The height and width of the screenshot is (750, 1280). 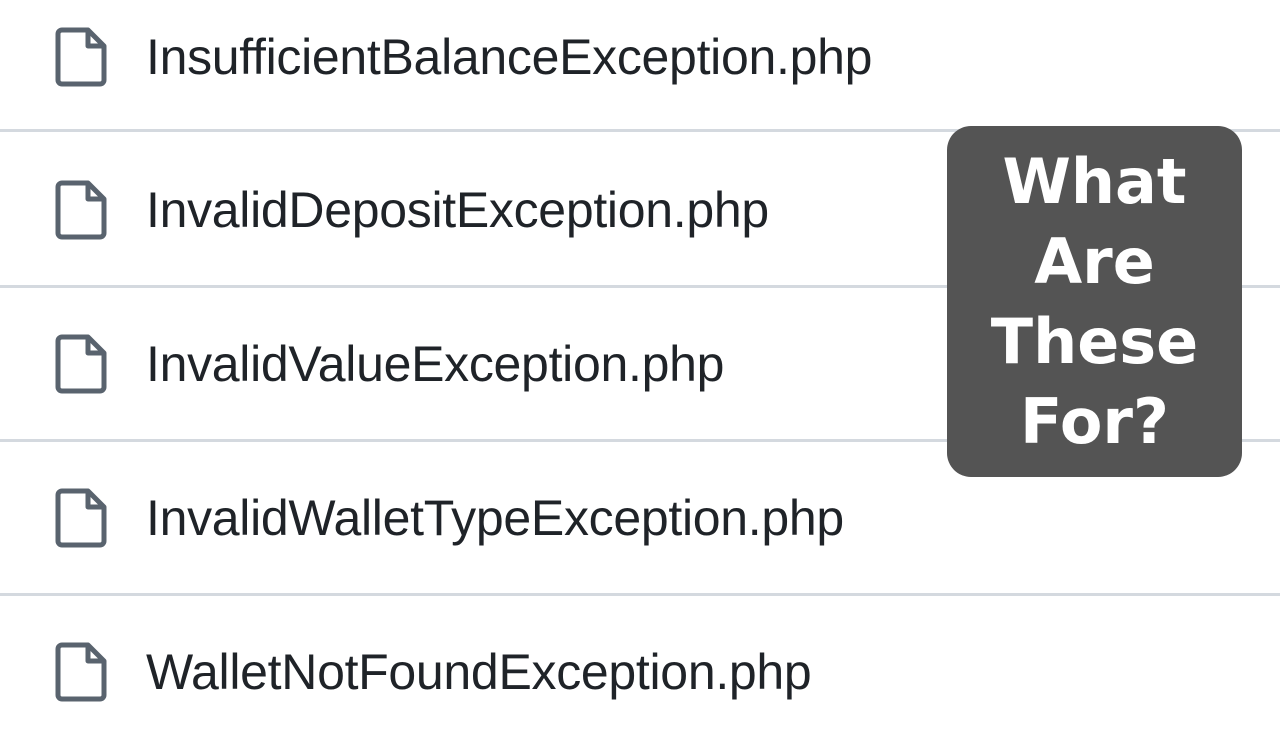 I want to click on file-name: InvalidDepositException.php, so click(x=457, y=210).